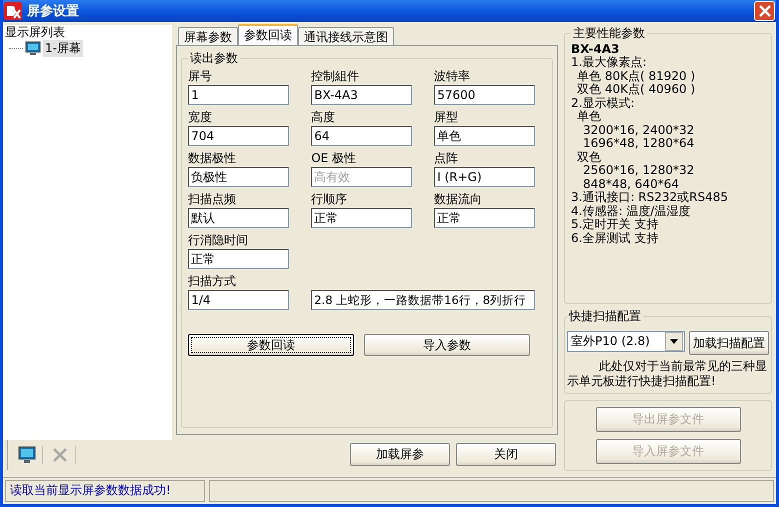  What do you see at coordinates (605, 316) in the screenshot?
I see `group-title: 快捷扫描配置` at bounding box center [605, 316].